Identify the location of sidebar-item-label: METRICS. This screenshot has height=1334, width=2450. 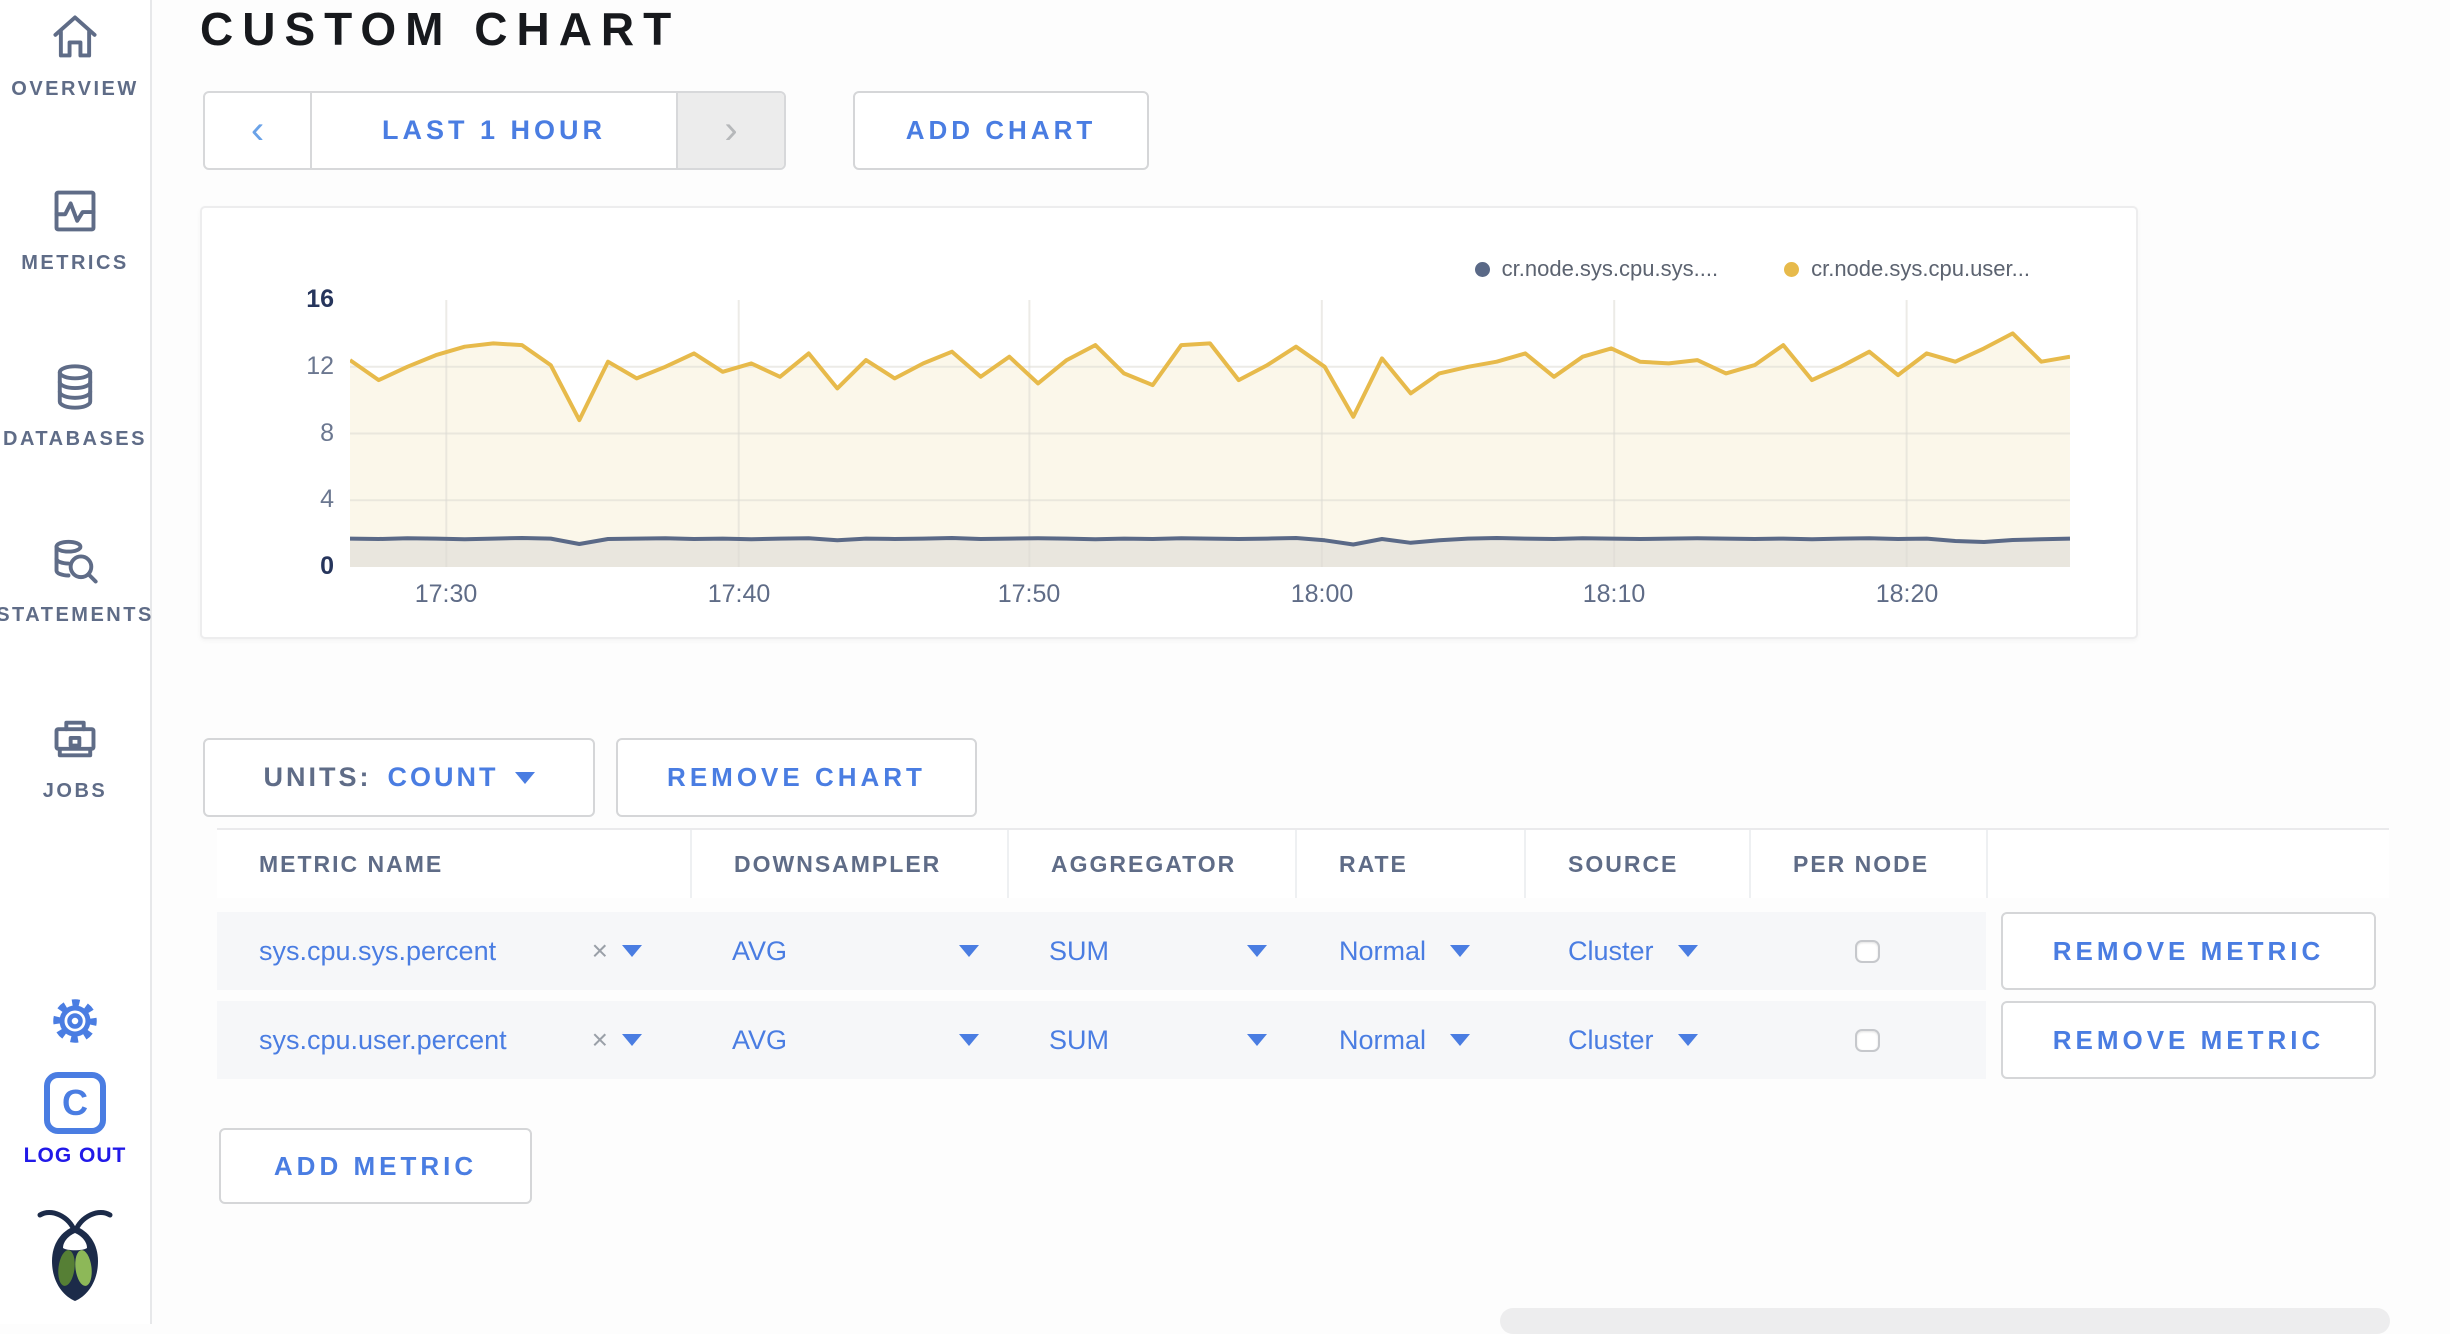
(75, 263).